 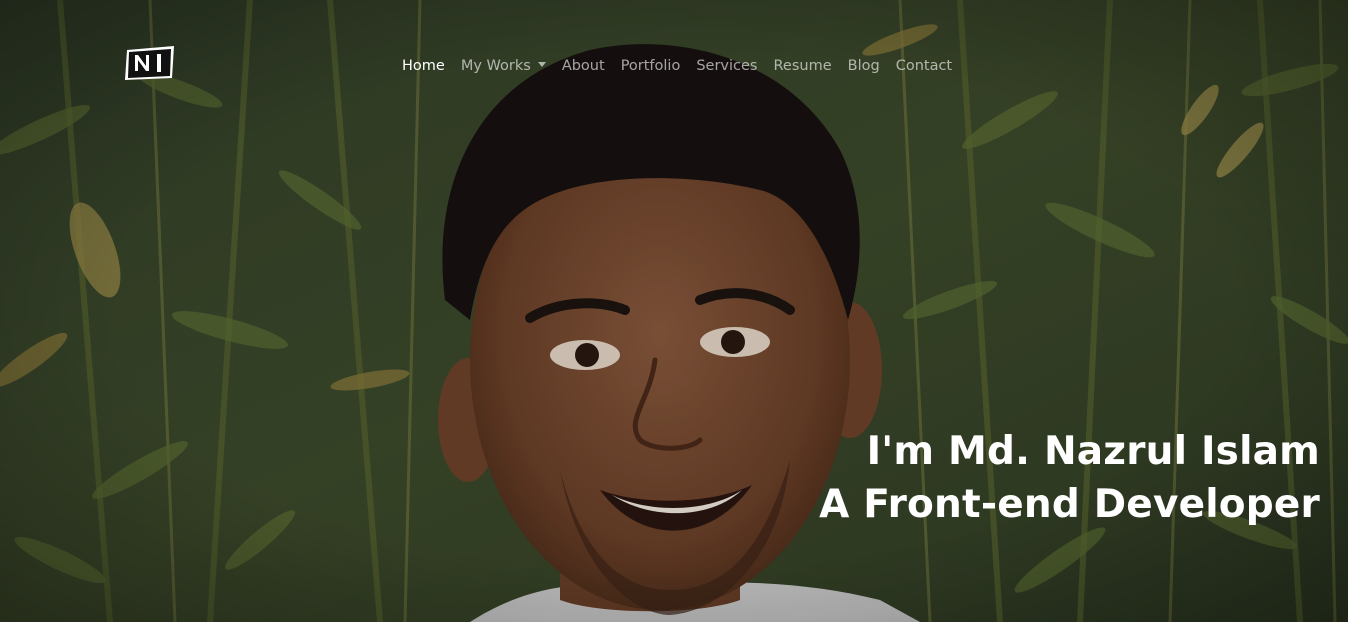 I want to click on nav-item-home: Home, so click(x=423, y=66).